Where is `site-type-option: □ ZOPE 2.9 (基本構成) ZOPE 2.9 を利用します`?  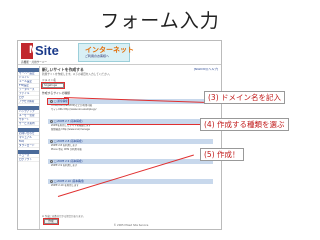
site-type-option: □ ZOPE 2.9 (基本構成) ZOPE 2.9 を利用します is located at coordinates (130, 163).